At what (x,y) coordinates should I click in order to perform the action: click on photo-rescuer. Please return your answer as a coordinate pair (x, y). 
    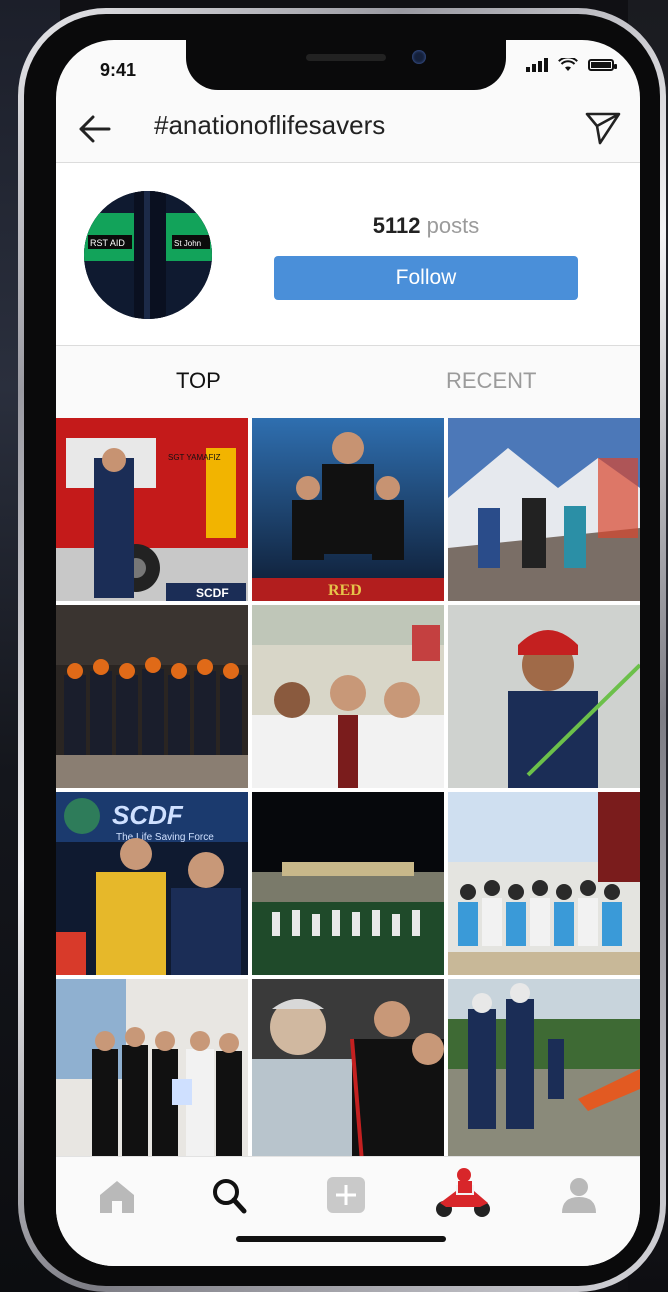
    Looking at the image, I should click on (544, 696).